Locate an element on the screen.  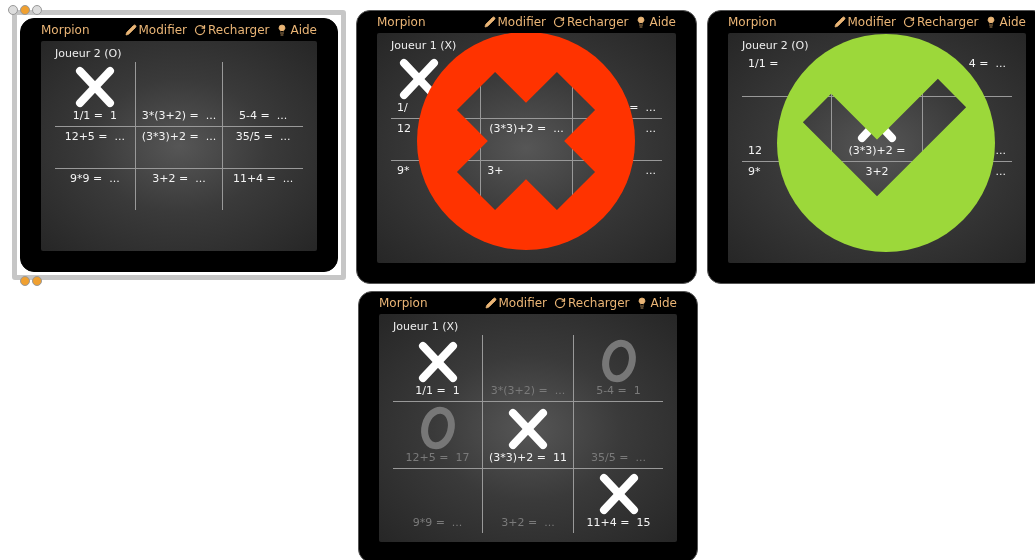
equation-text: 3+2 is located at coordinates (877, 172).